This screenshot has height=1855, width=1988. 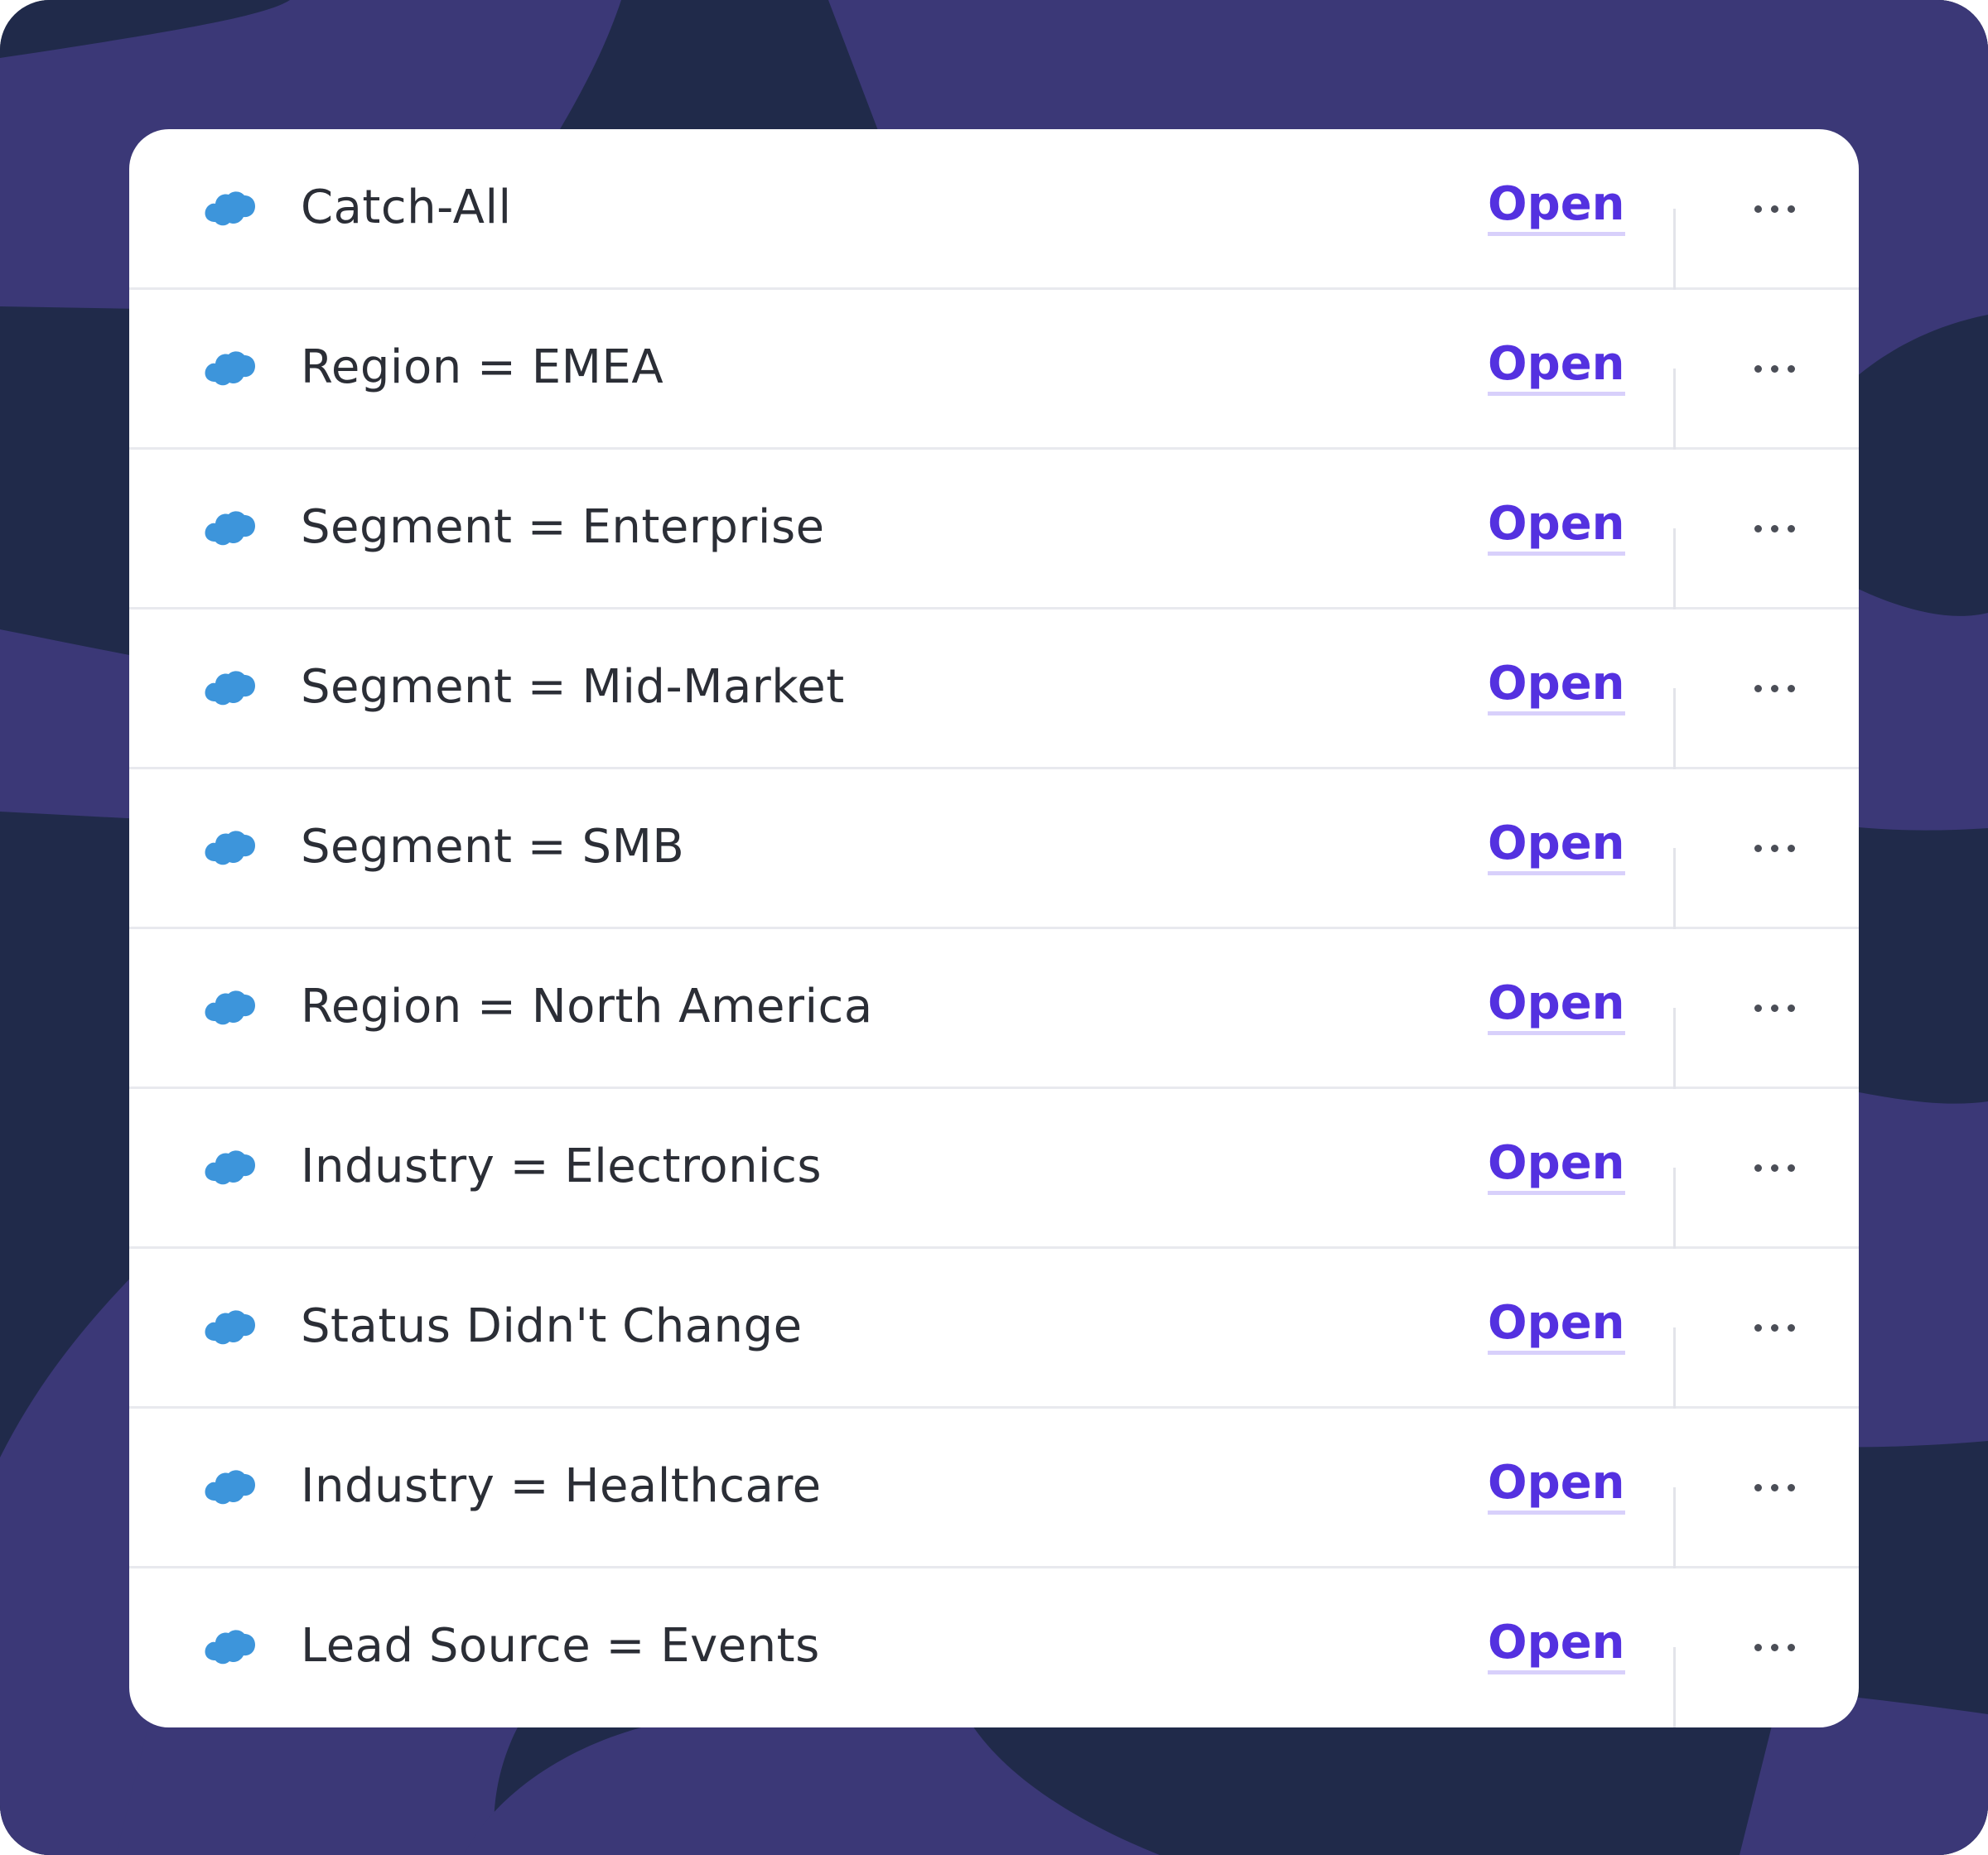 I want to click on list-item: Industry = Healthcare Open, so click(x=994, y=1488).